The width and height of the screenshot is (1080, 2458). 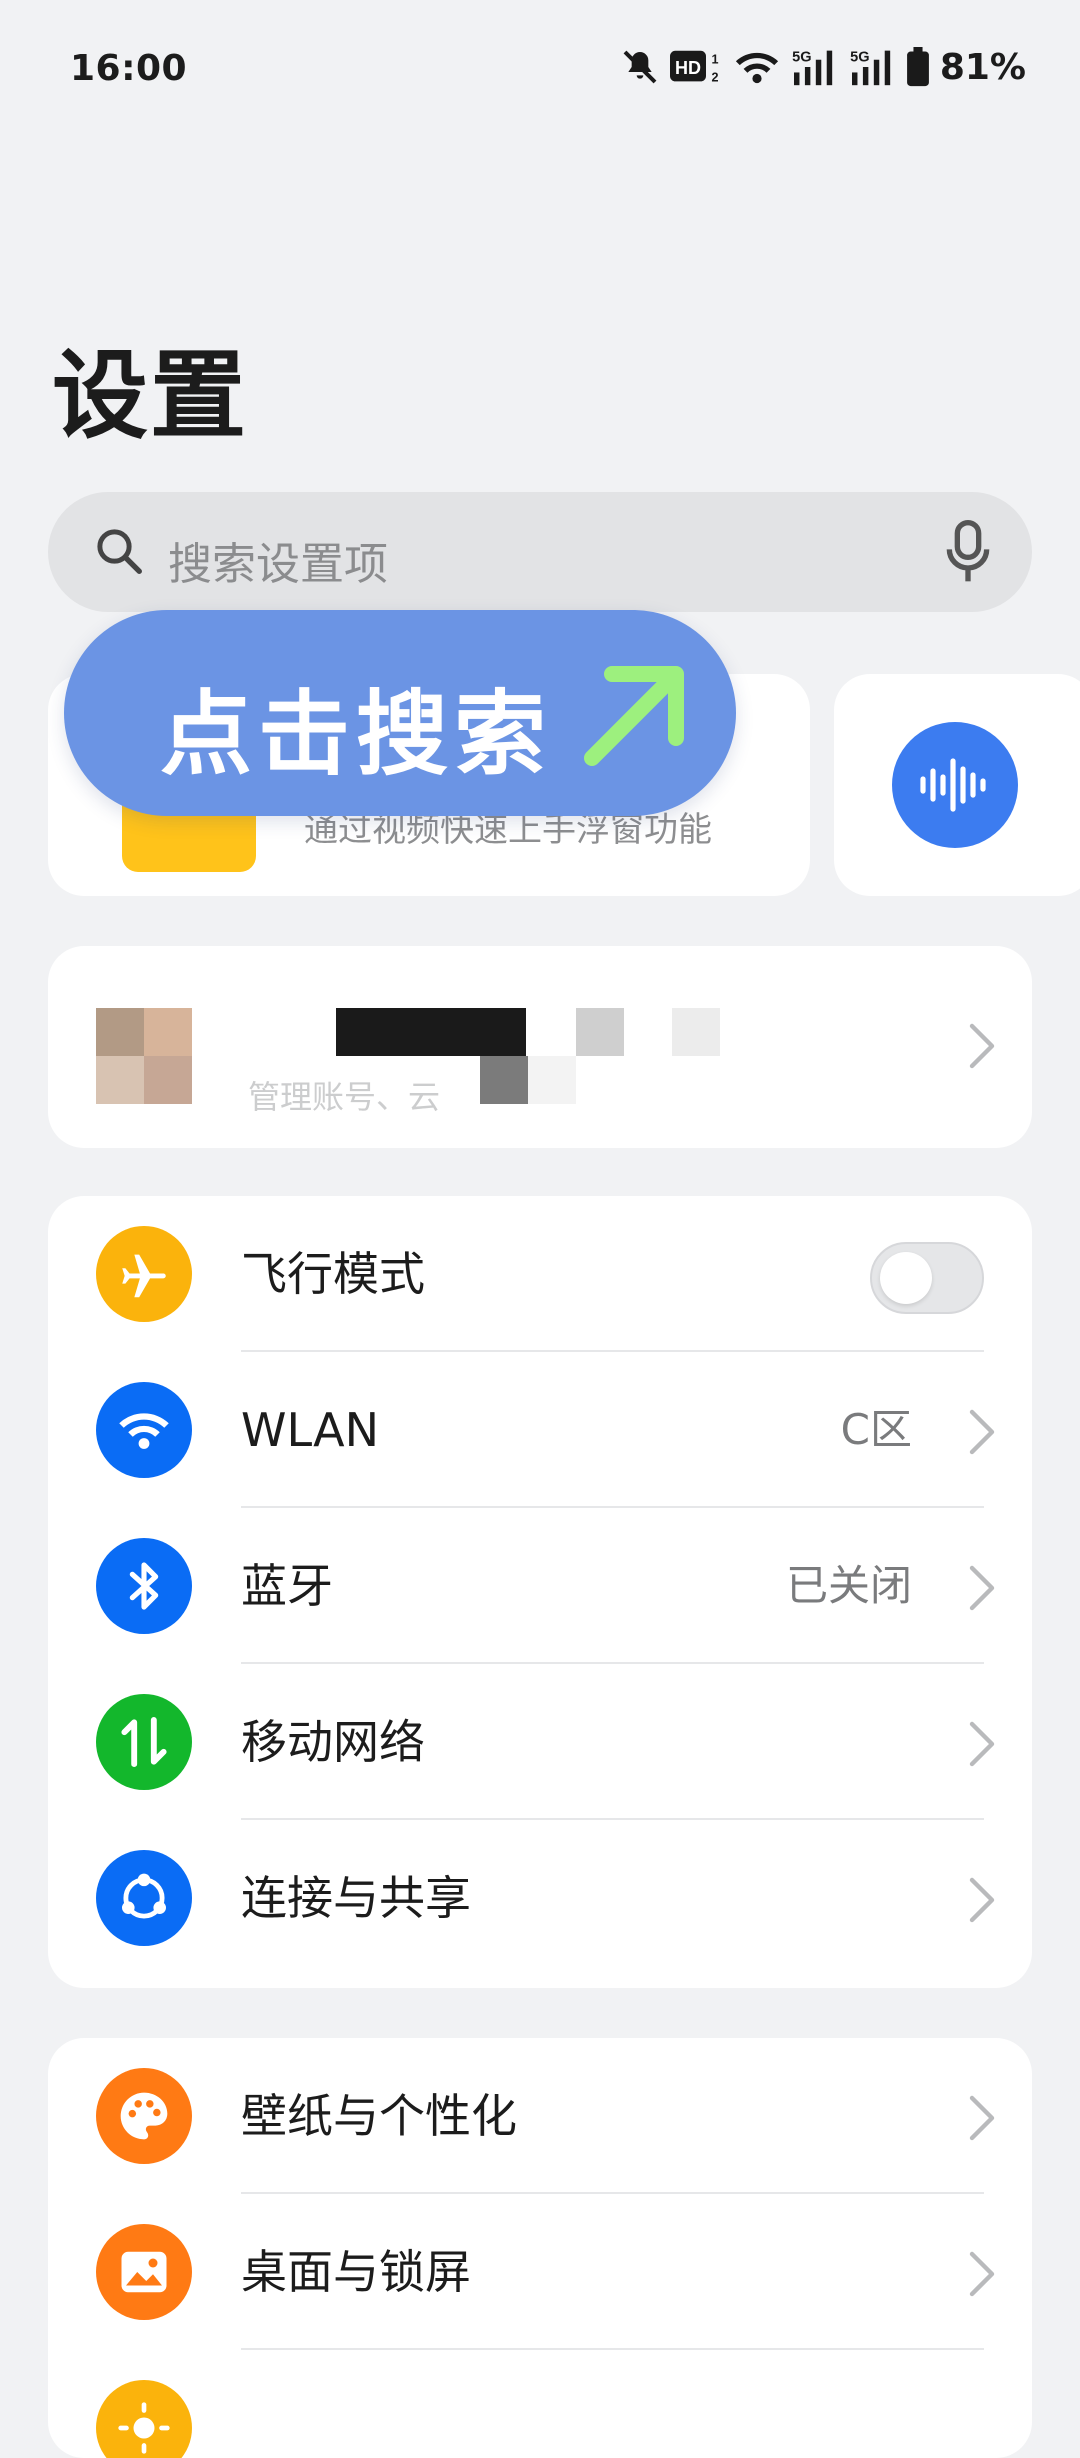 I want to click on voice-wave-icon, so click(x=955, y=785).